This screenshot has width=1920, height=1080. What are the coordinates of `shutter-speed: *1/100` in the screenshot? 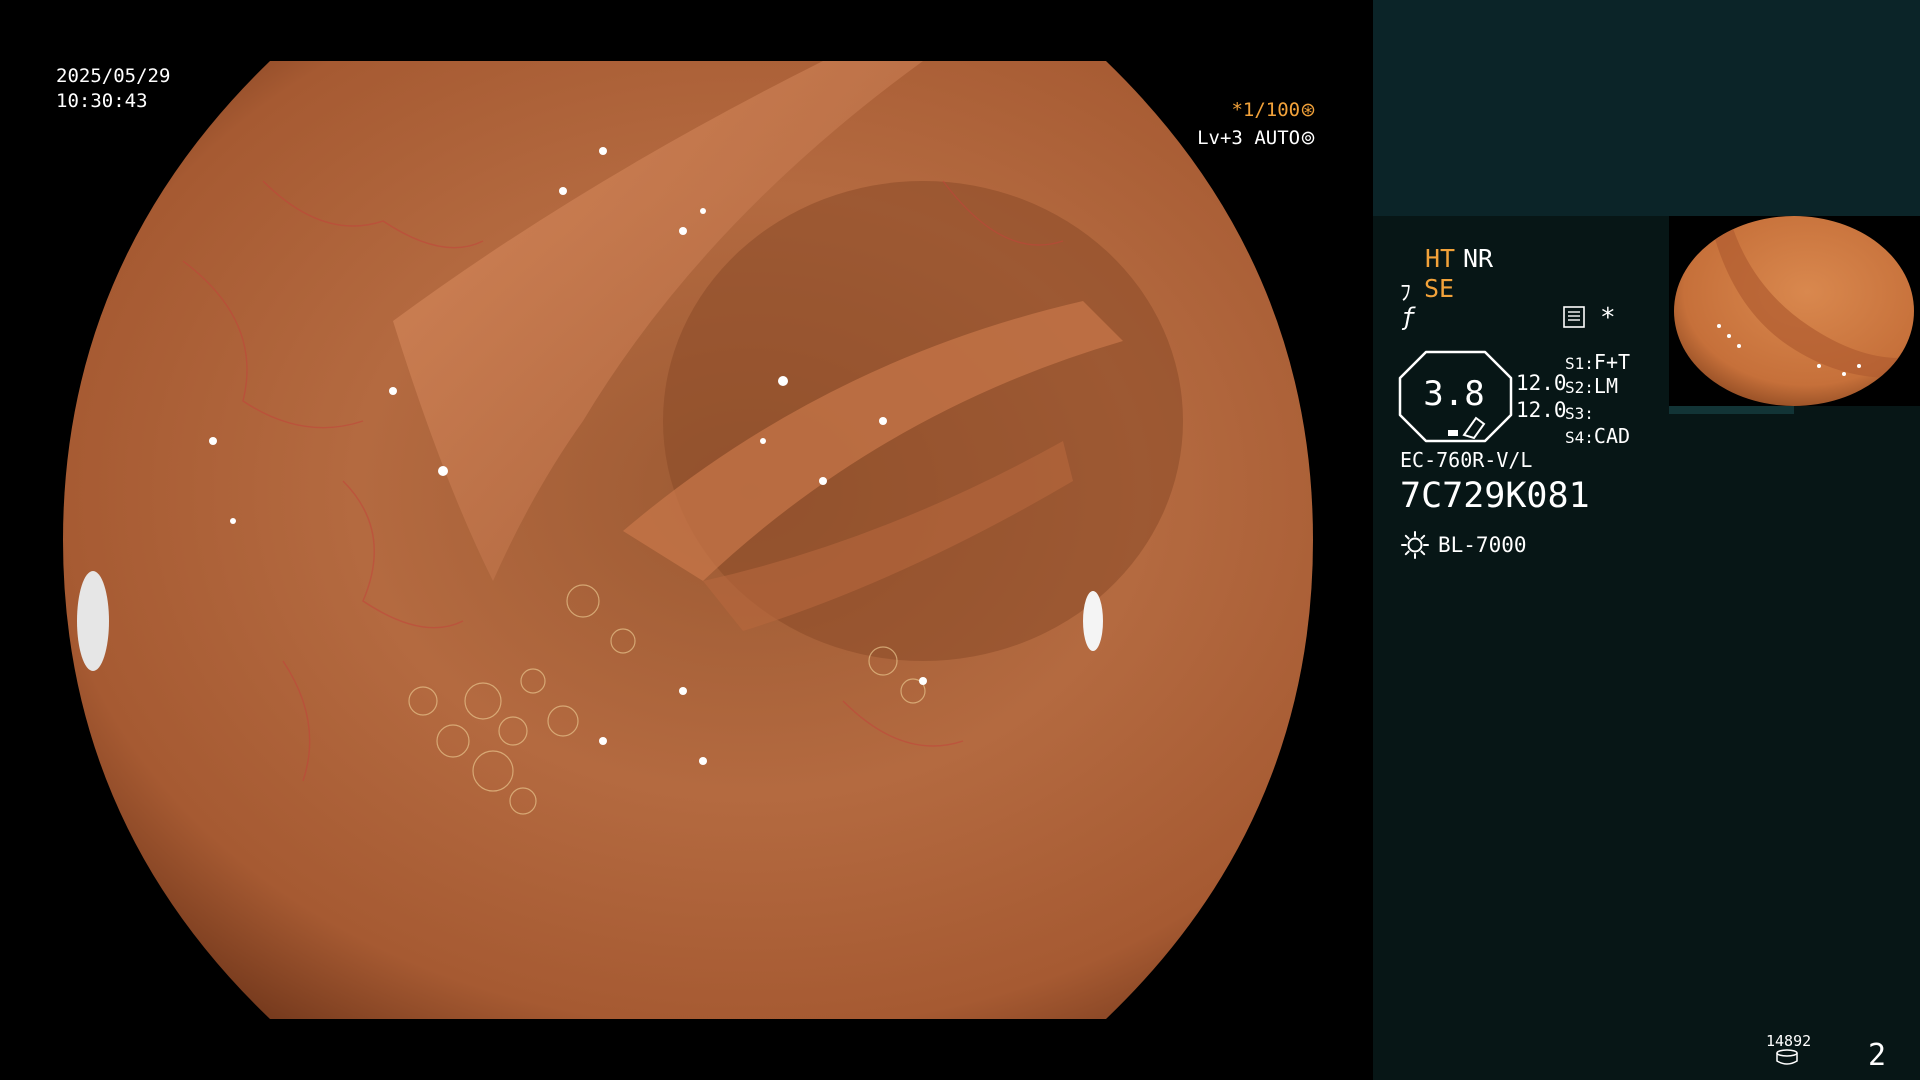 It's located at (1266, 110).